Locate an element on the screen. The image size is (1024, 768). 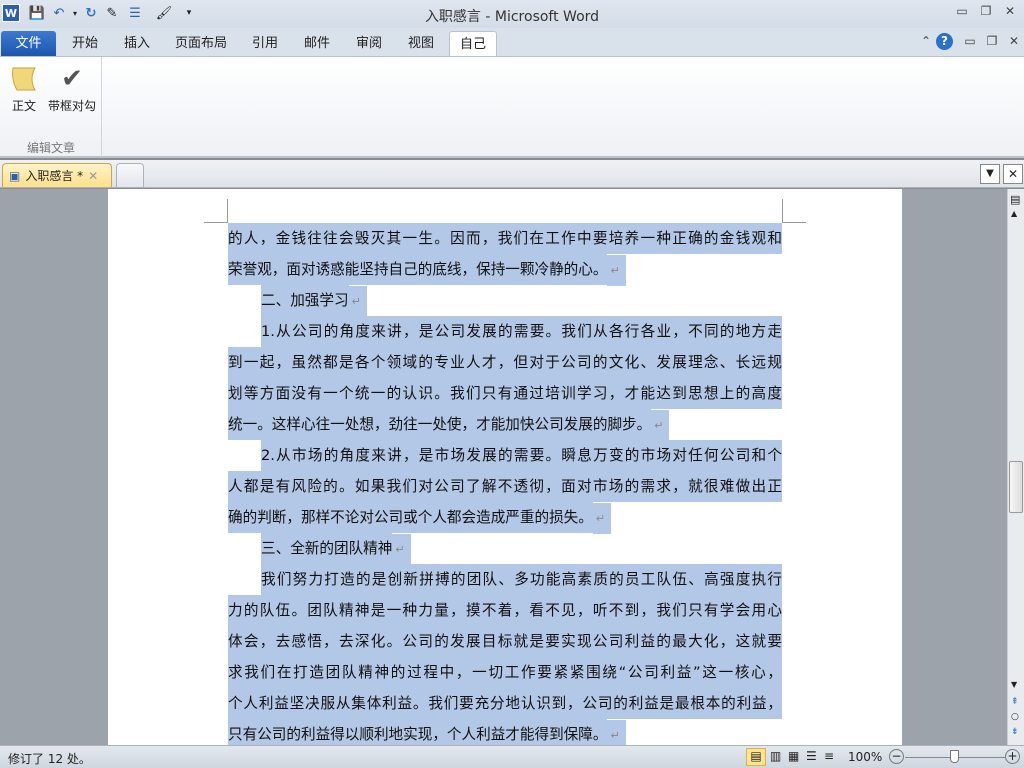
boxed-check-label: 带框对勾 is located at coordinates (71, 106).